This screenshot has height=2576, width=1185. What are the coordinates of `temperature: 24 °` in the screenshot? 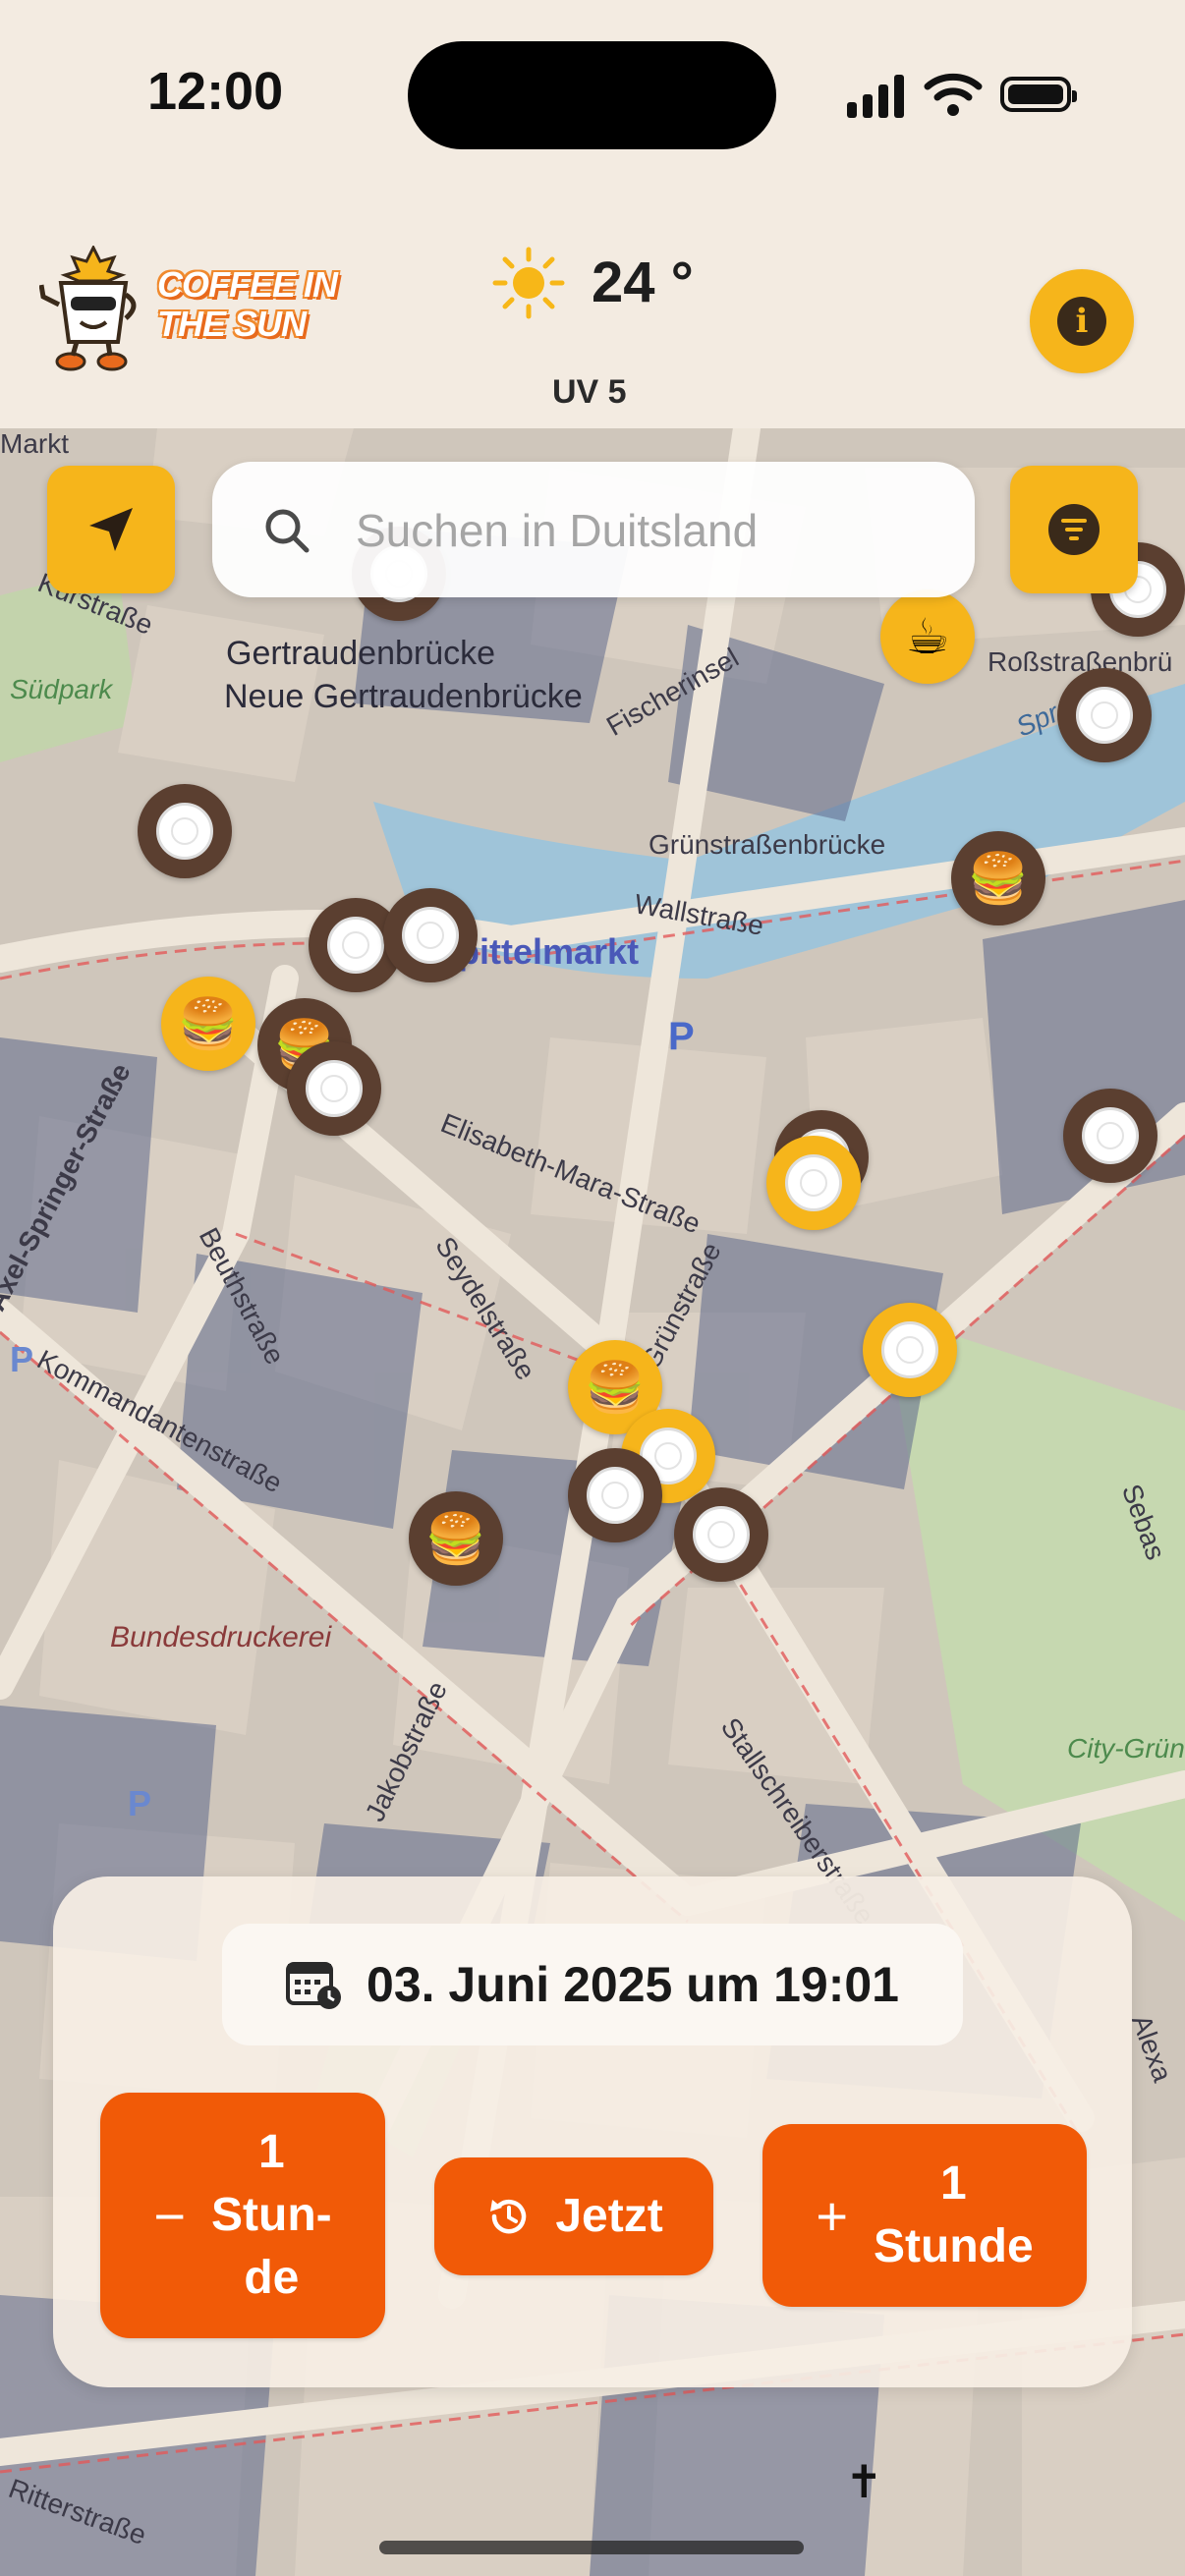 It's located at (643, 282).